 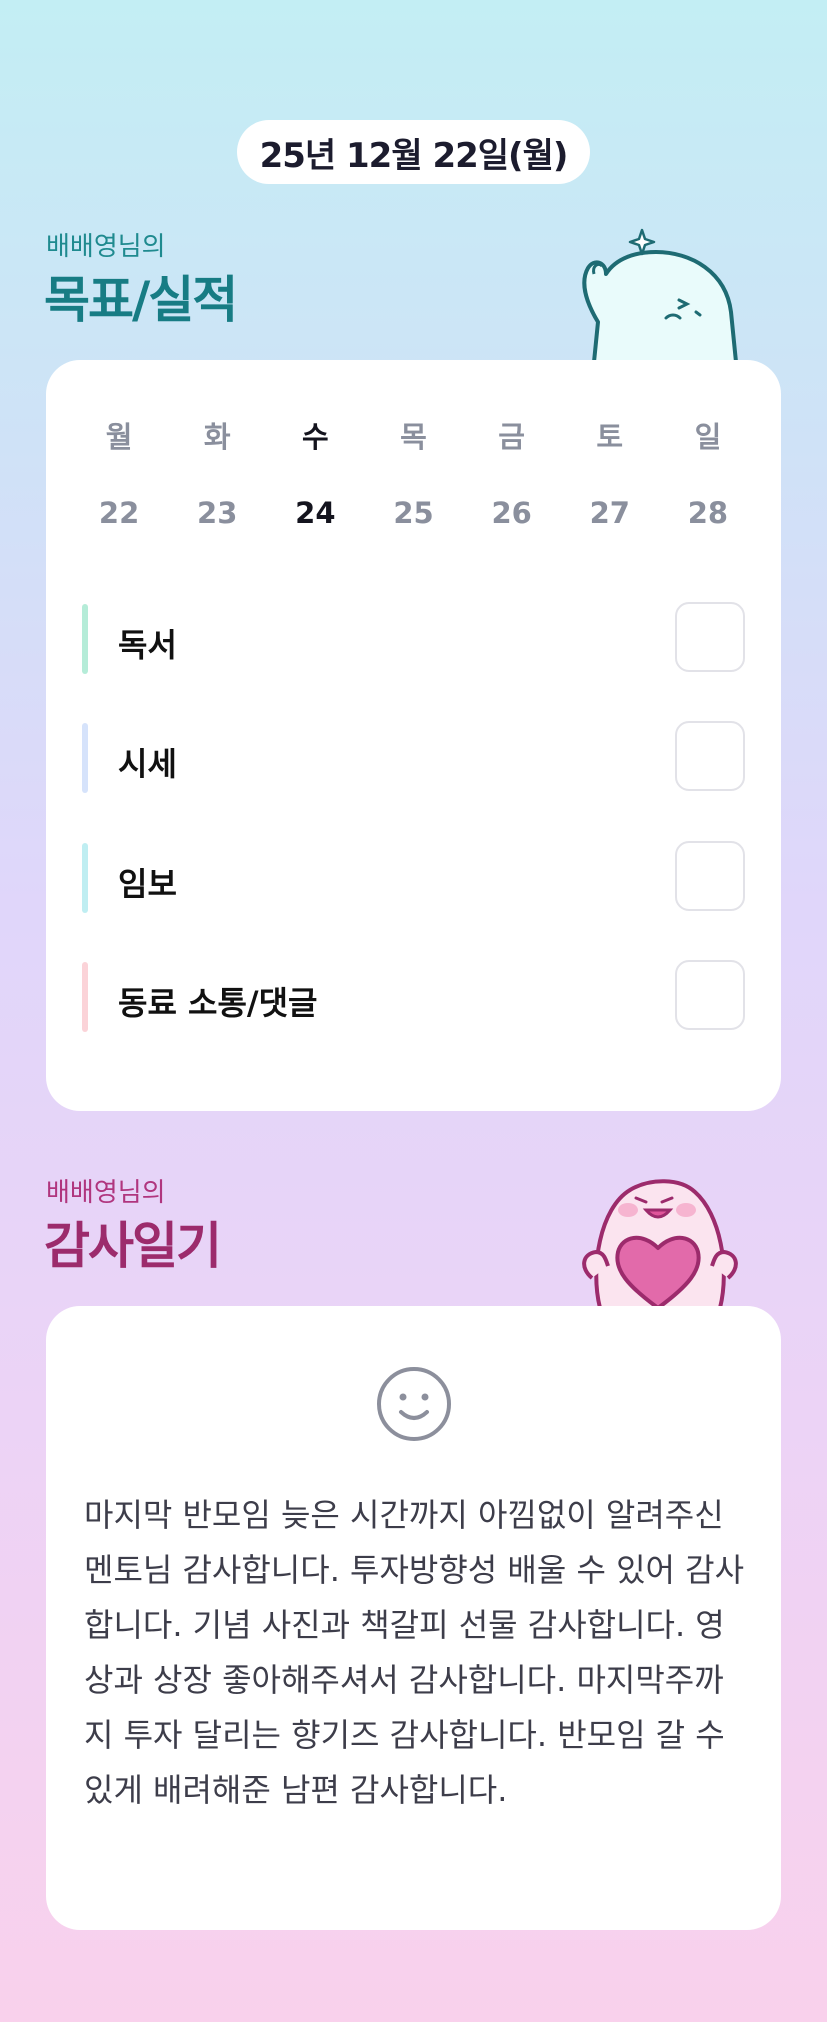 What do you see at coordinates (414, 1404) in the screenshot?
I see `smile-face-icon` at bounding box center [414, 1404].